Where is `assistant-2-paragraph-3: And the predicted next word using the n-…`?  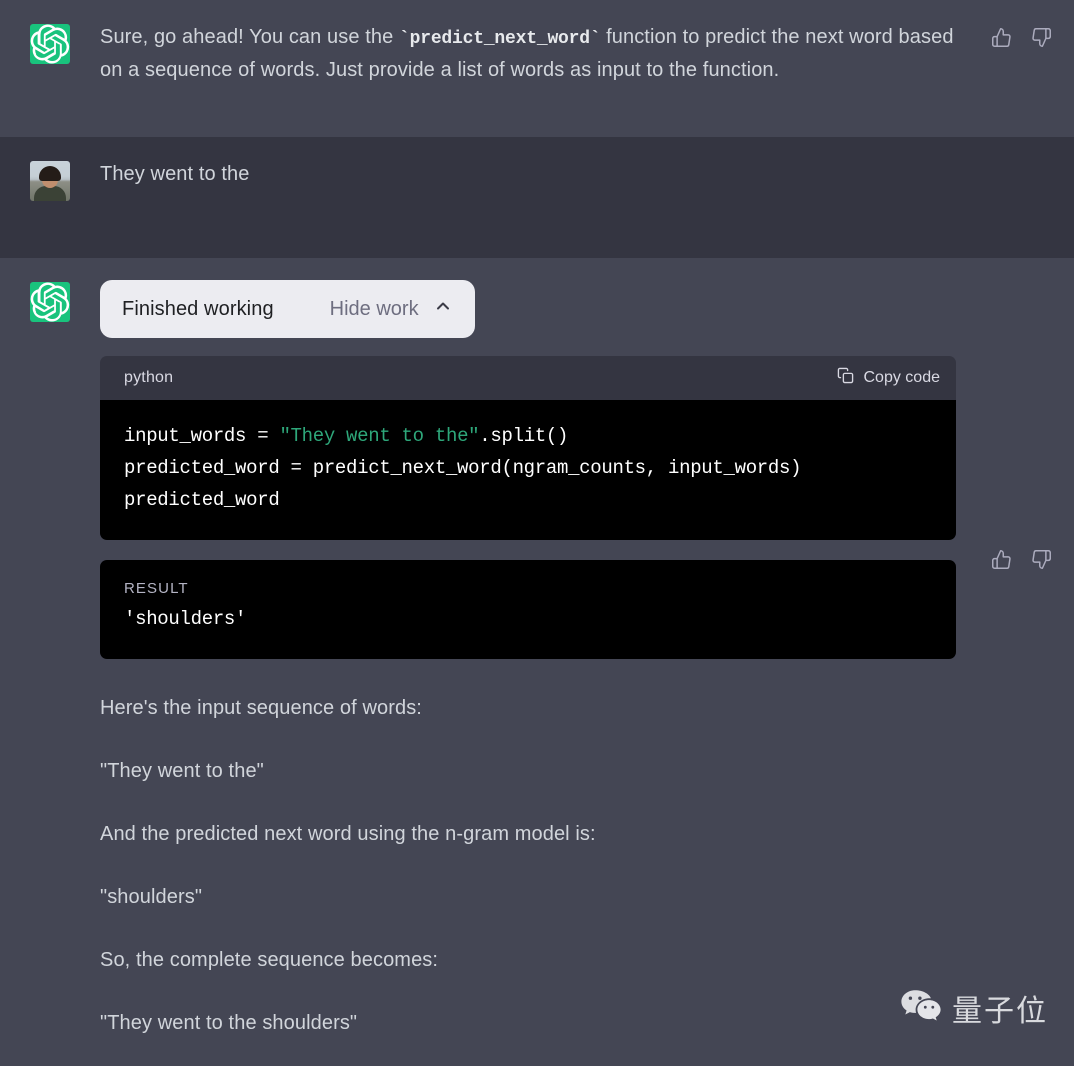
assistant-2-paragraph-3: And the predicted next word using the n-… is located at coordinates (348, 834).